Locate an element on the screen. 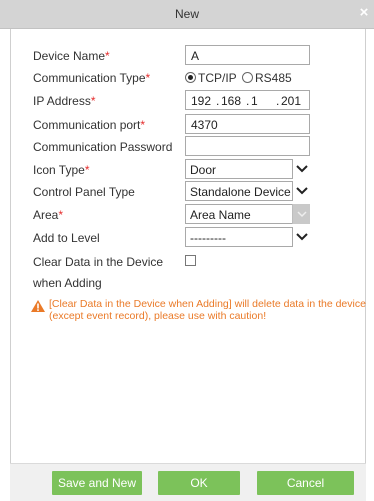  icon-type-value: Door is located at coordinates (203, 170).